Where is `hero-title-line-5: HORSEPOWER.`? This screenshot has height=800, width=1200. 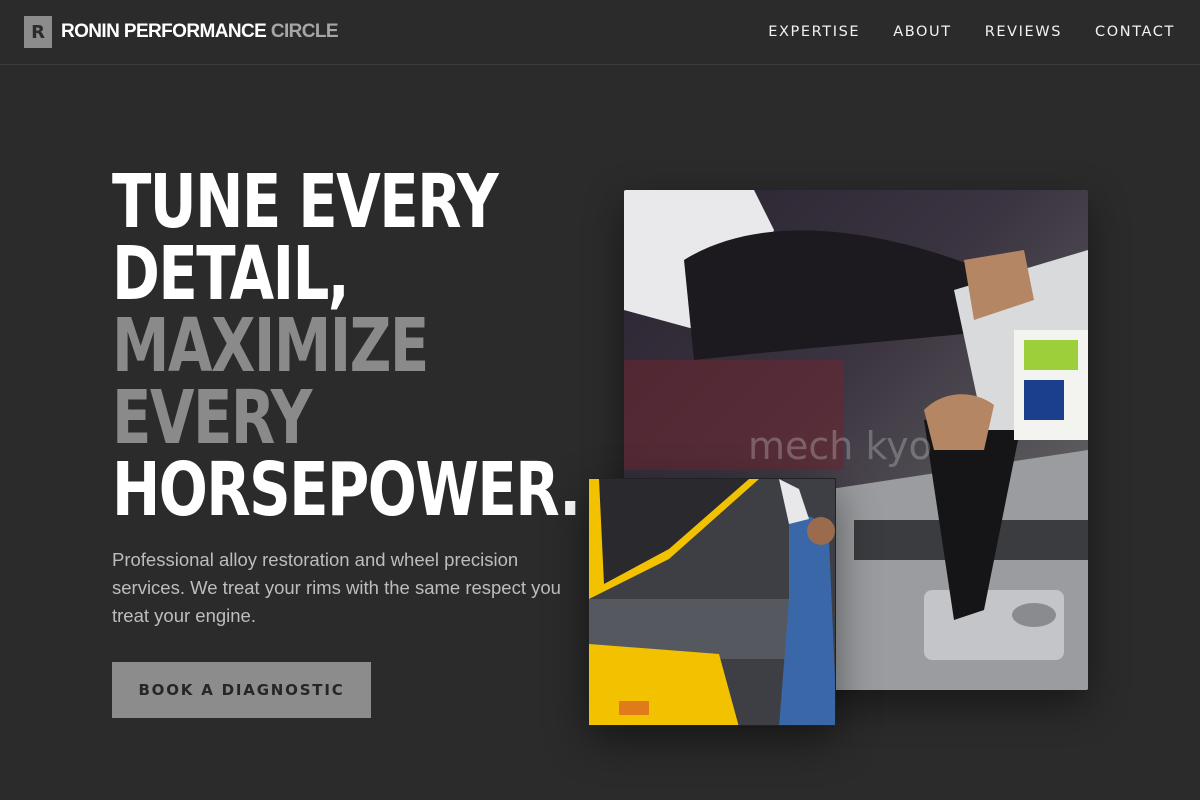 hero-title-line-5: HORSEPOWER. is located at coordinates (346, 490).